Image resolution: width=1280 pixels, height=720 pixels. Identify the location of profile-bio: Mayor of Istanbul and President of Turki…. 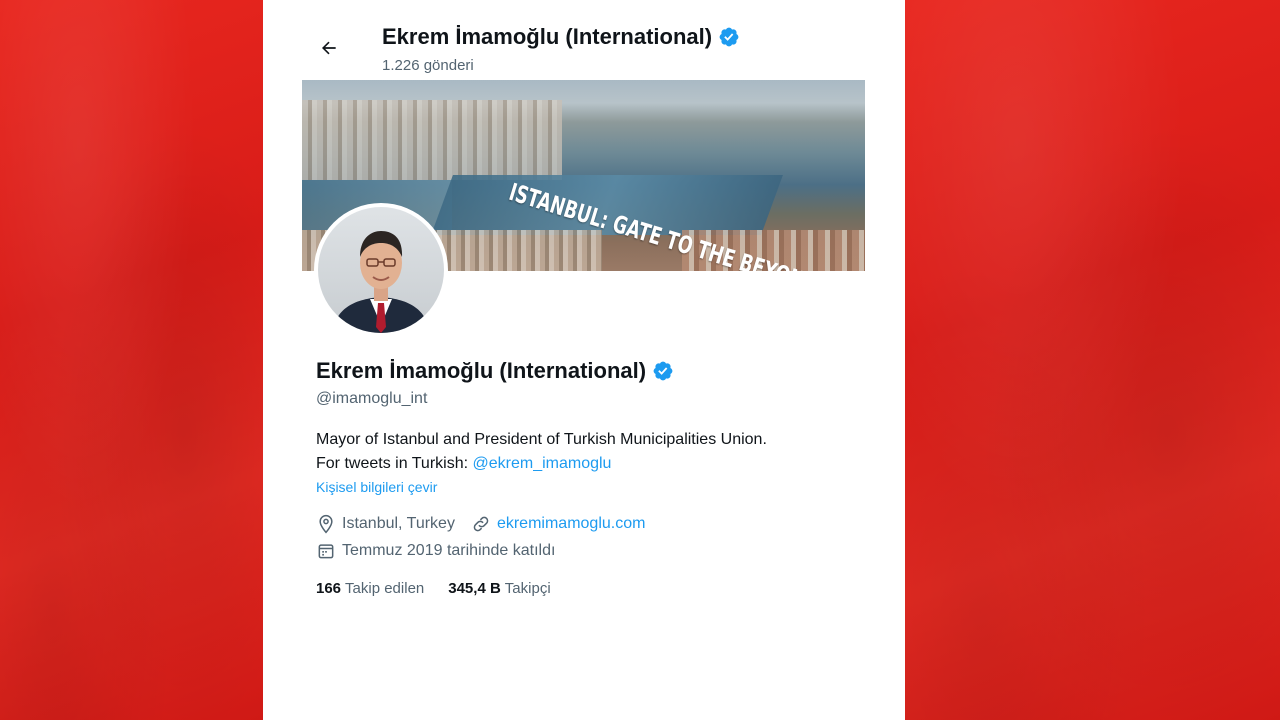
(586, 452).